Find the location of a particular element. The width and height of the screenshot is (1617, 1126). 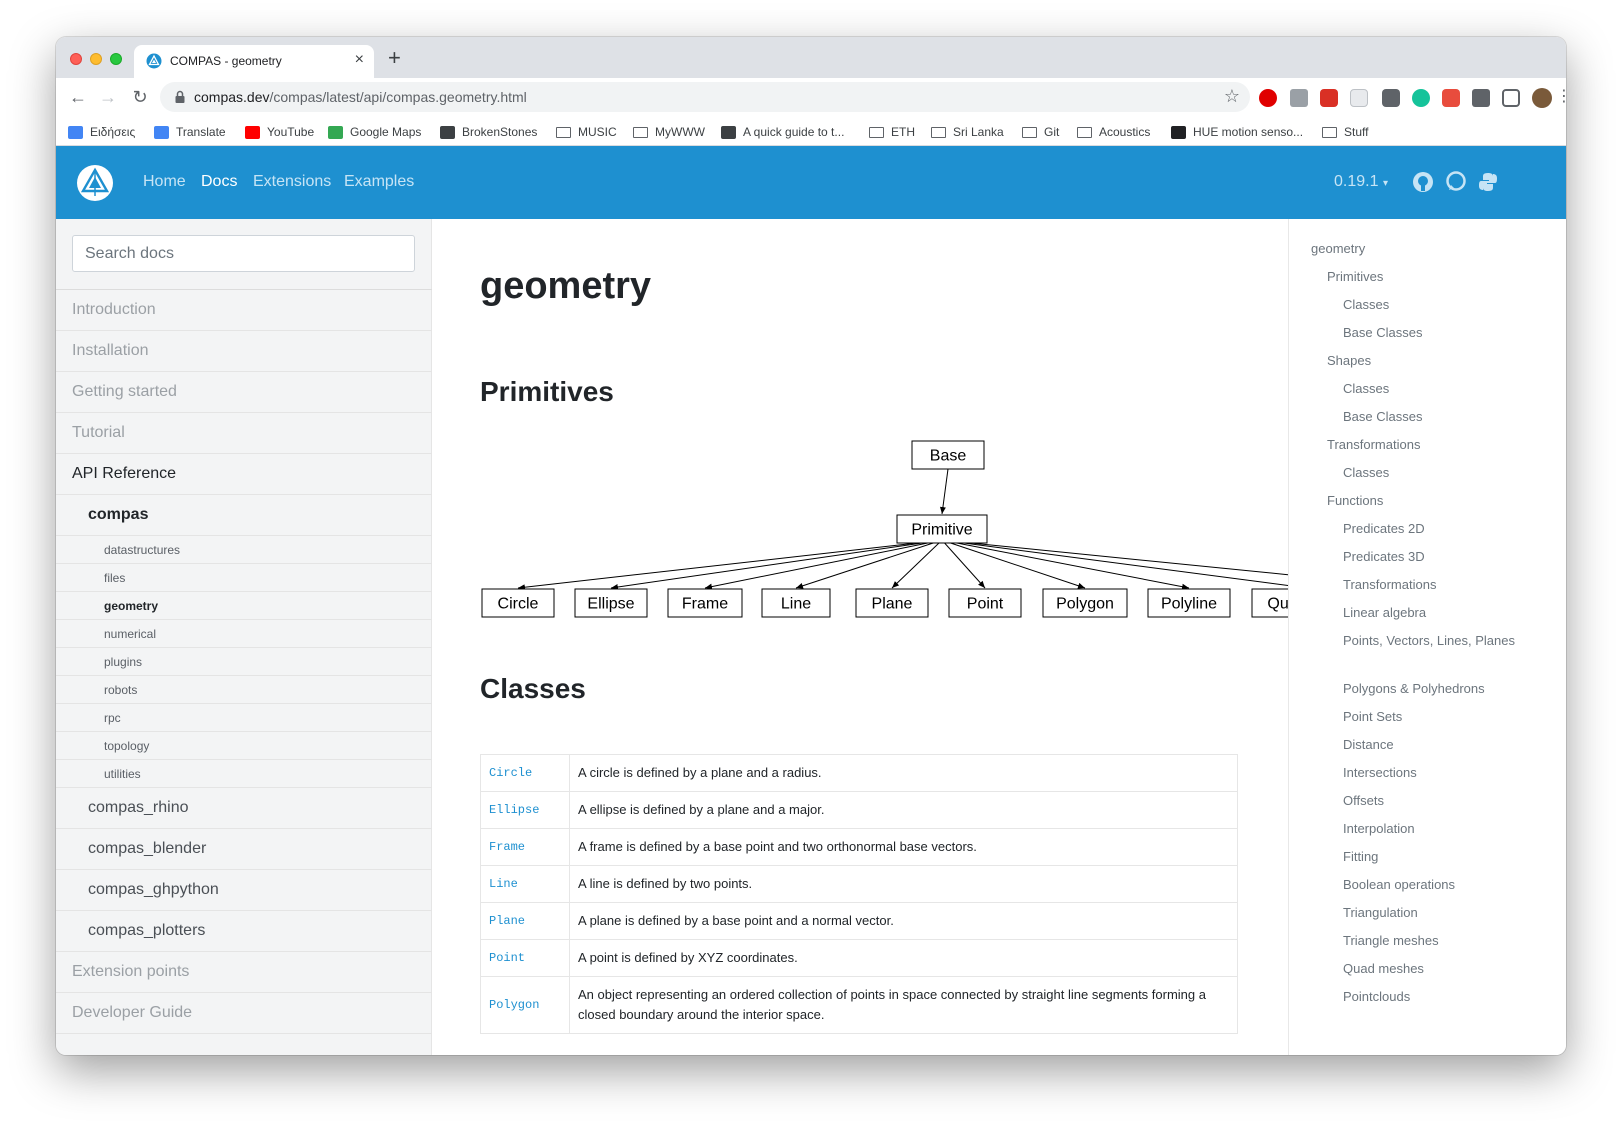

sidebar-item-geometry: geometry is located at coordinates (244, 606).